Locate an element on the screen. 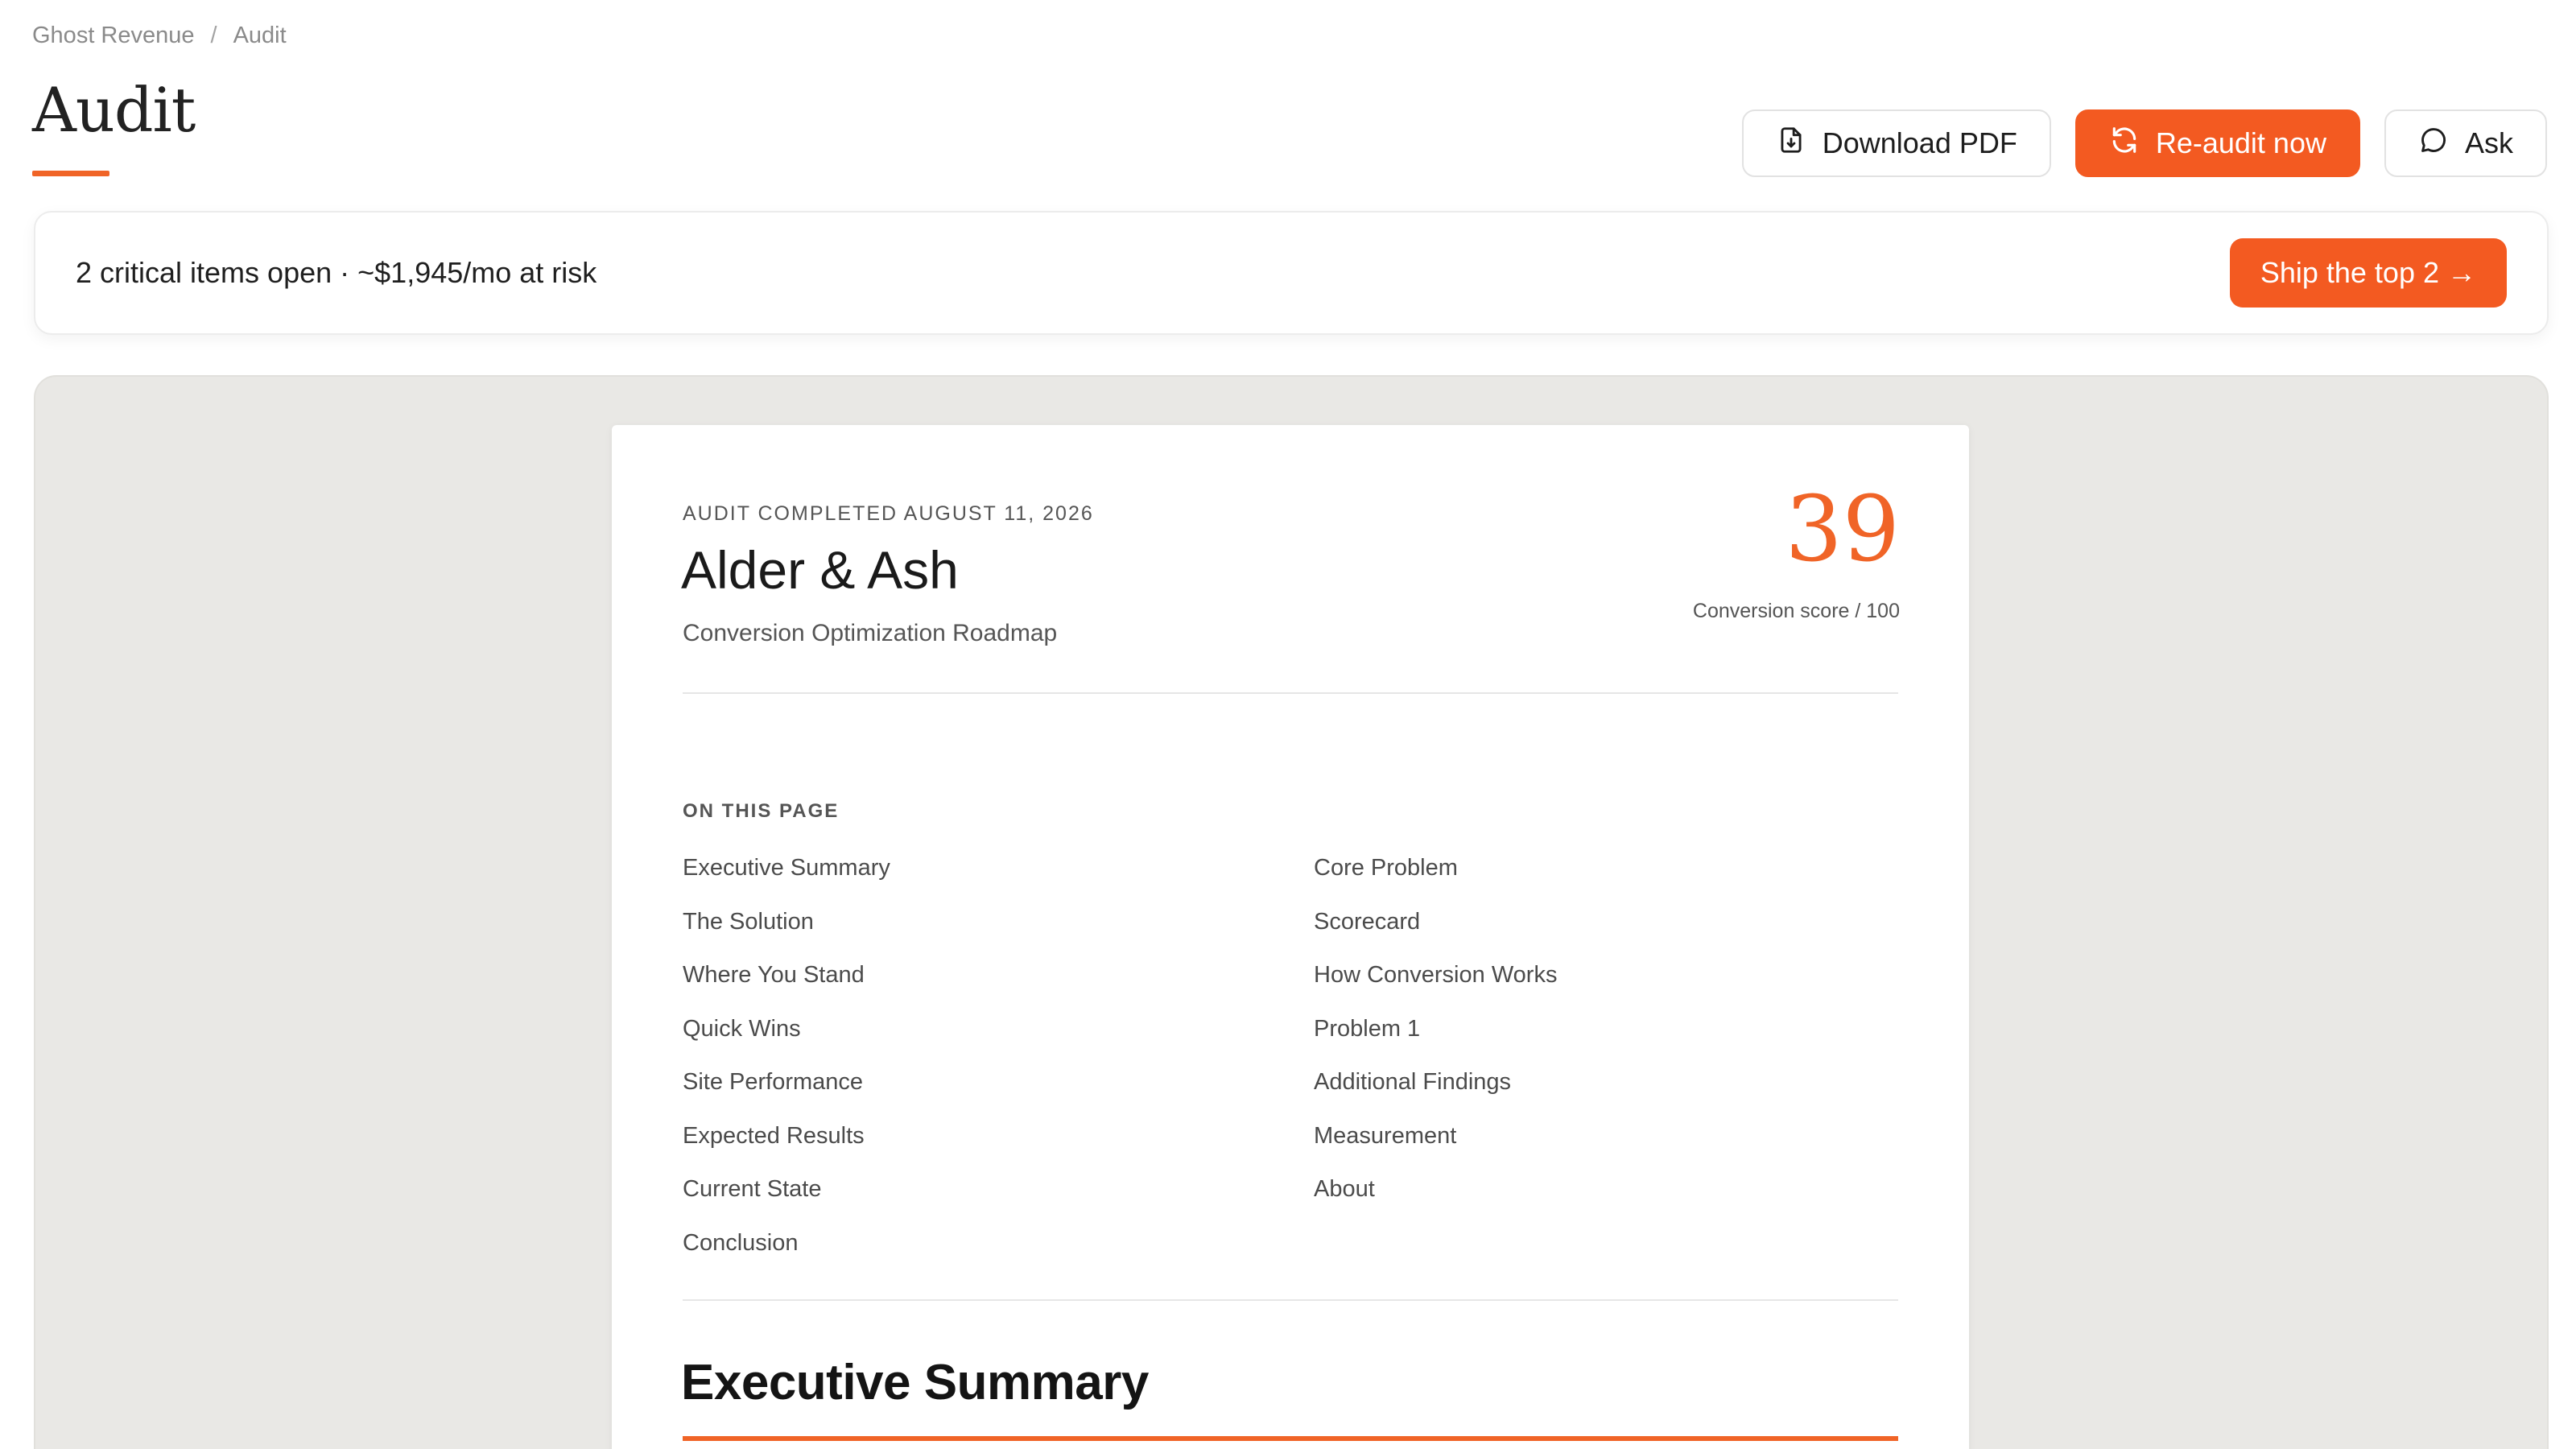  refresh-icon is located at coordinates (2124, 144).